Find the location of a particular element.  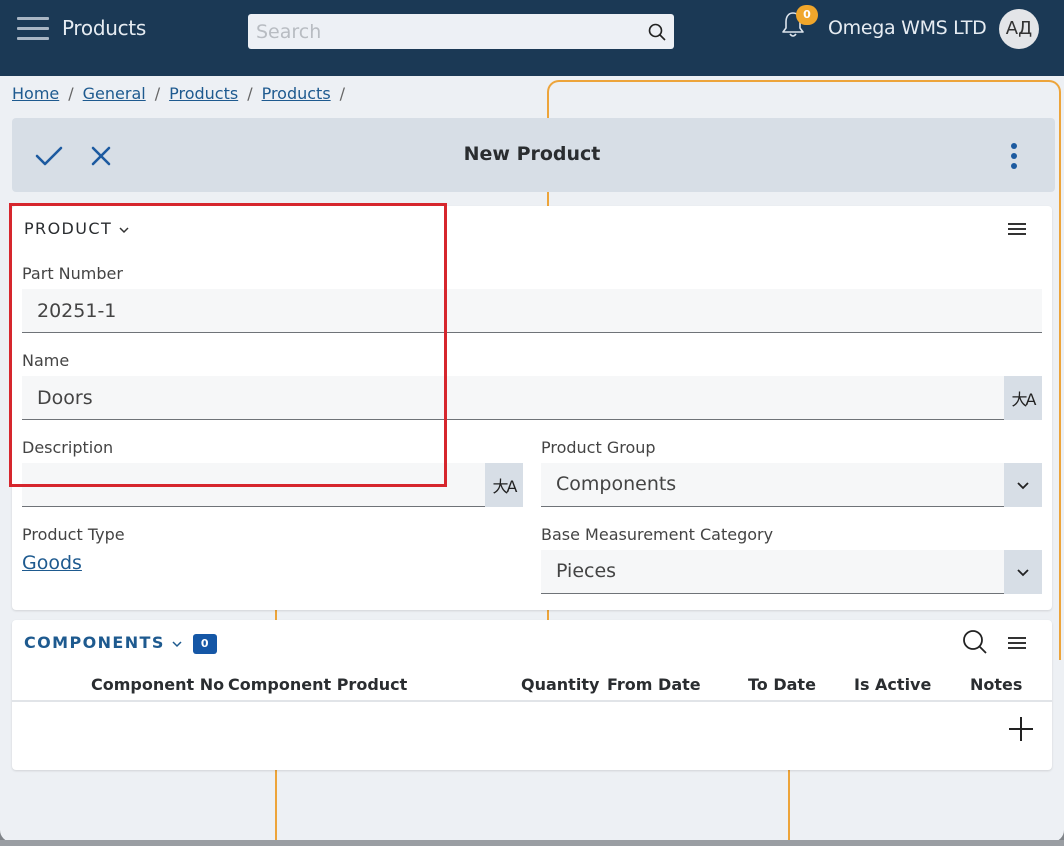

search-input is located at coordinates (446, 32).